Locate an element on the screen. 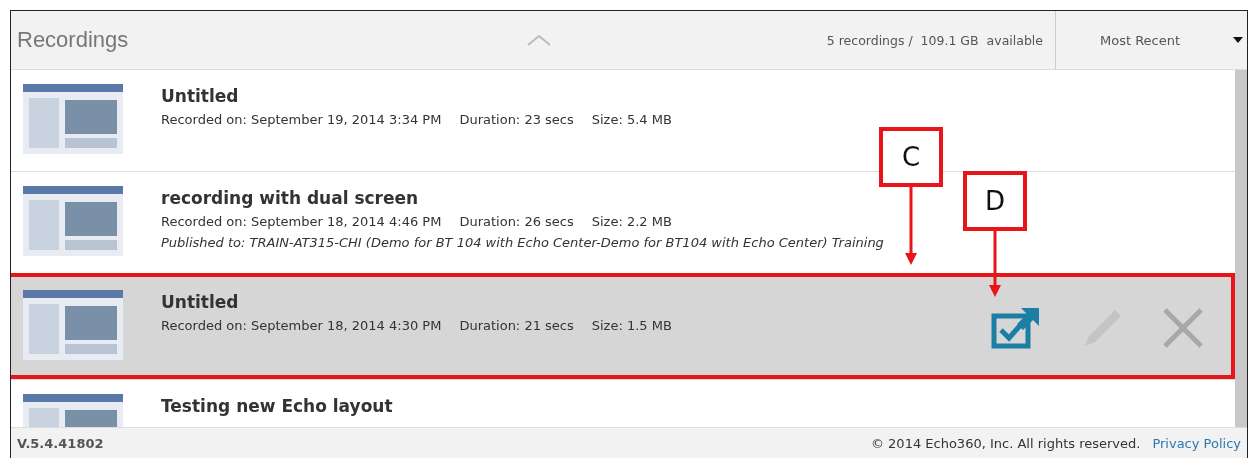  size-text: Size: 5.4 MB is located at coordinates (631, 119).